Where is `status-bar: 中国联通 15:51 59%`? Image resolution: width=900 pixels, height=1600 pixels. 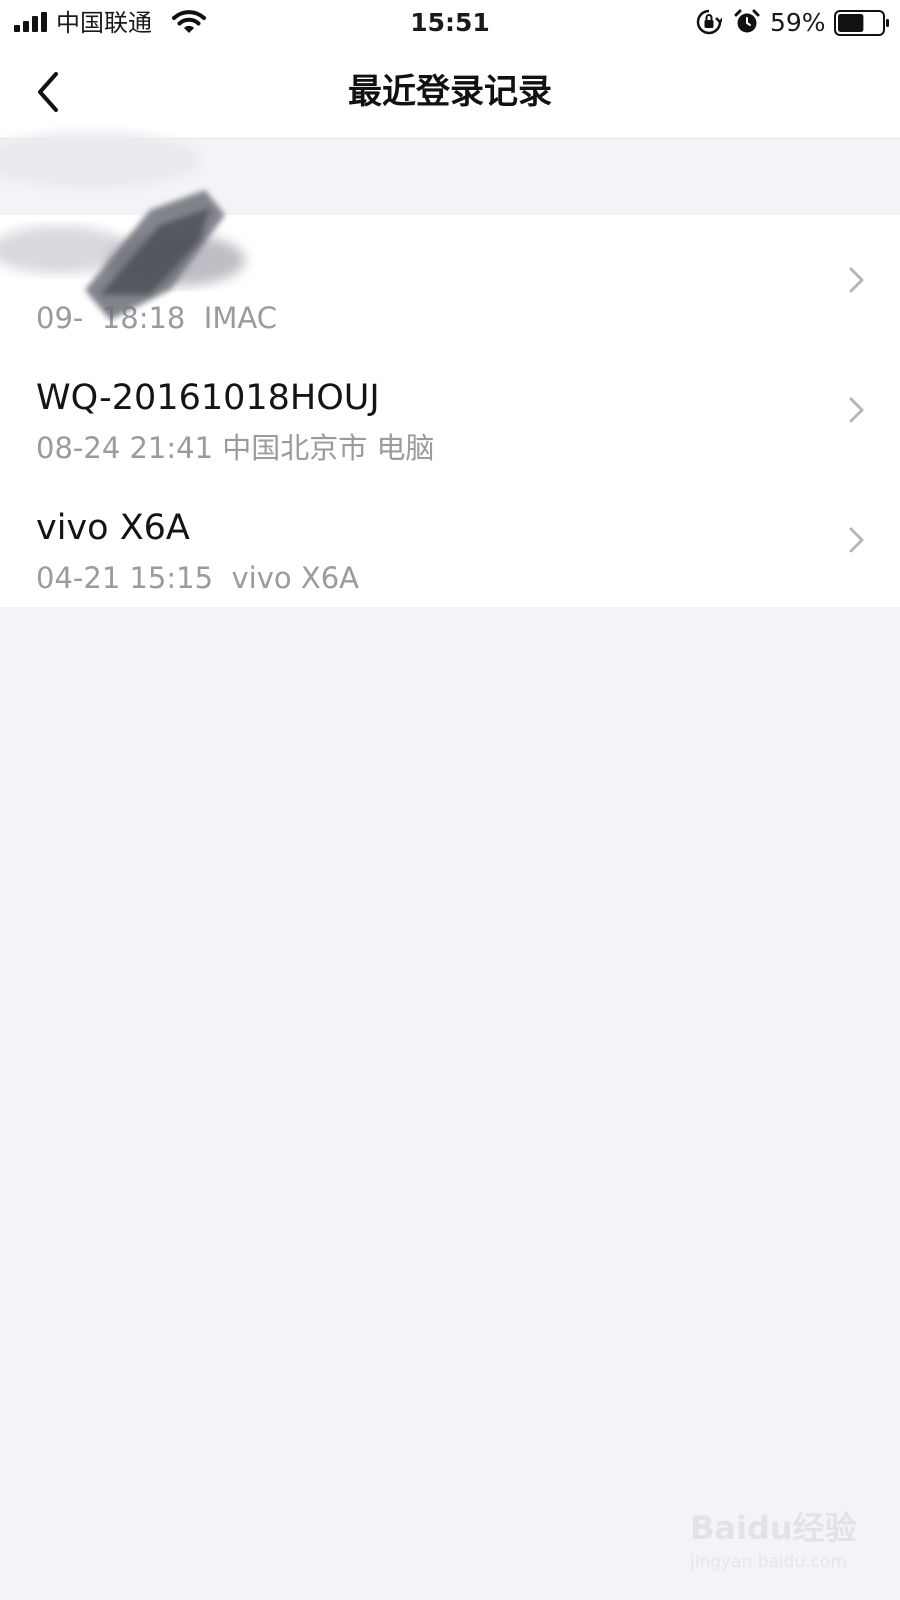
status-bar: 中国联通 15:51 59% is located at coordinates (450, 23).